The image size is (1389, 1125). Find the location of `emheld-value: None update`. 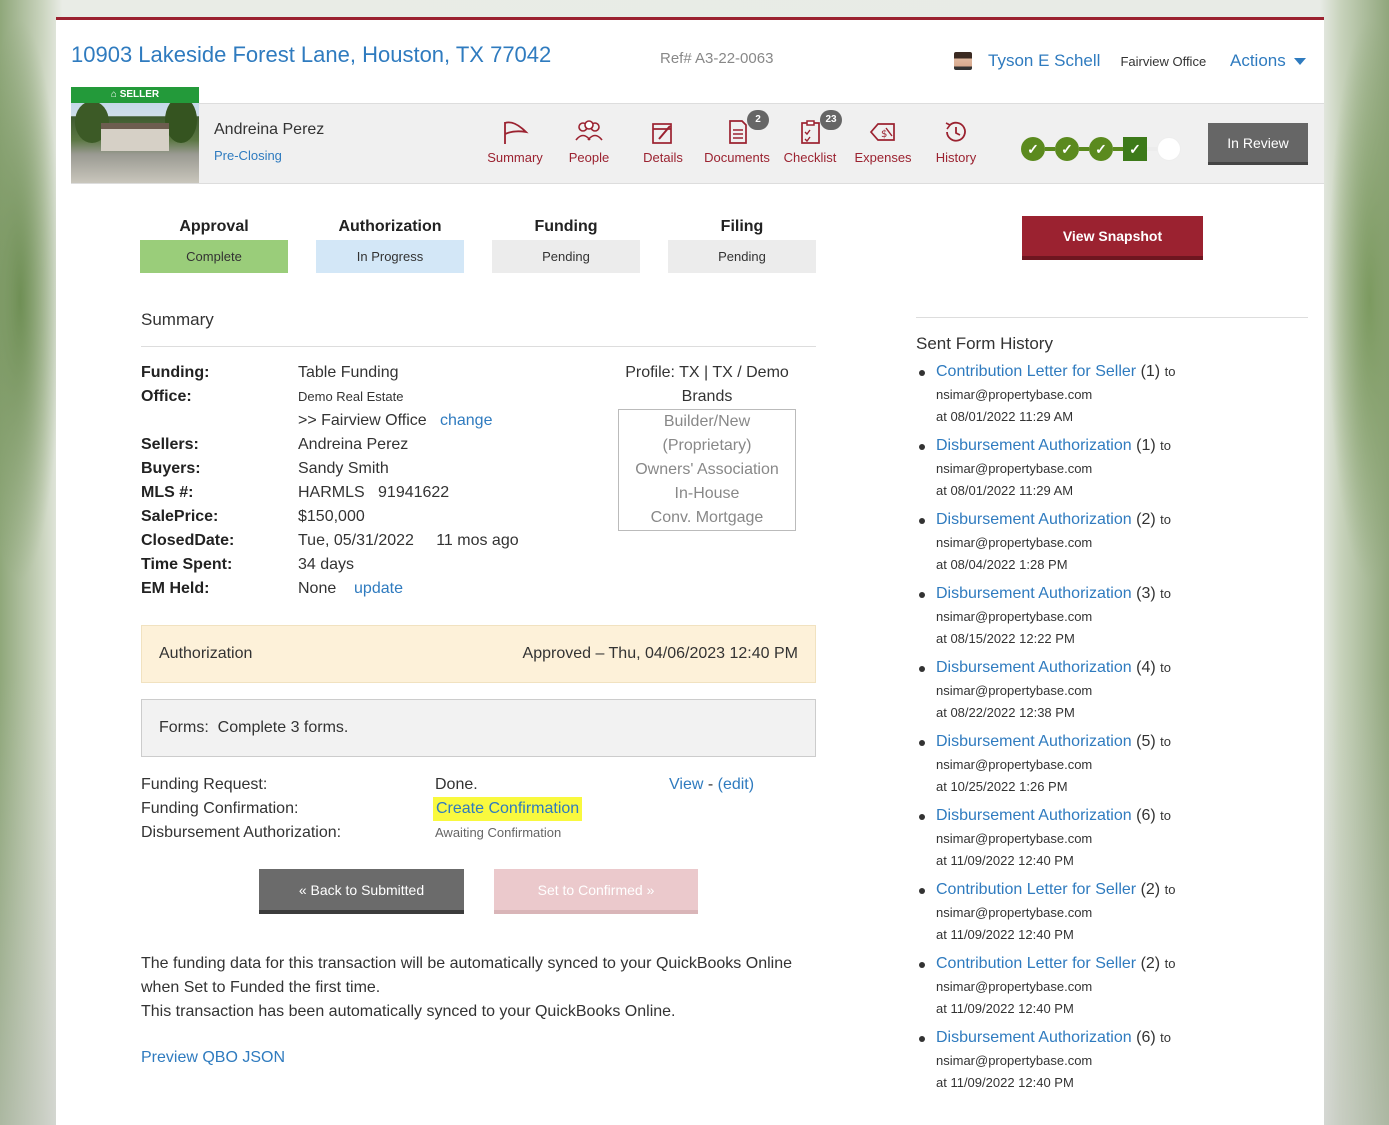

emheld-value: None update is located at coordinates (350, 589).